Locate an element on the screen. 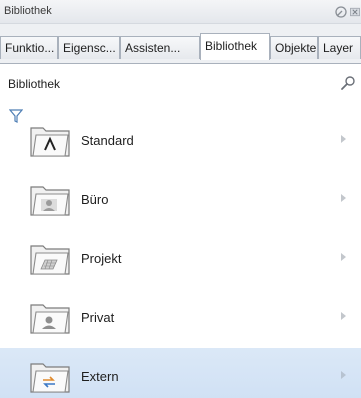 The height and width of the screenshot is (398, 361). pin-icon is located at coordinates (341, 12).